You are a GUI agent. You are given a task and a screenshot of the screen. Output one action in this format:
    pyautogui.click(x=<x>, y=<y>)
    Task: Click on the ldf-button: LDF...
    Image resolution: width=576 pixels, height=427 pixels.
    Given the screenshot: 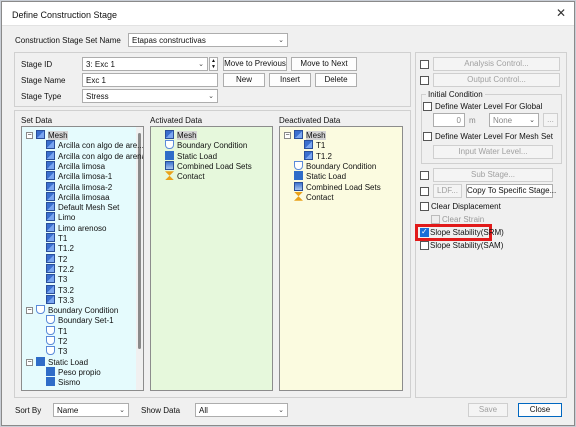 What is the action you would take?
    pyautogui.click(x=447, y=191)
    